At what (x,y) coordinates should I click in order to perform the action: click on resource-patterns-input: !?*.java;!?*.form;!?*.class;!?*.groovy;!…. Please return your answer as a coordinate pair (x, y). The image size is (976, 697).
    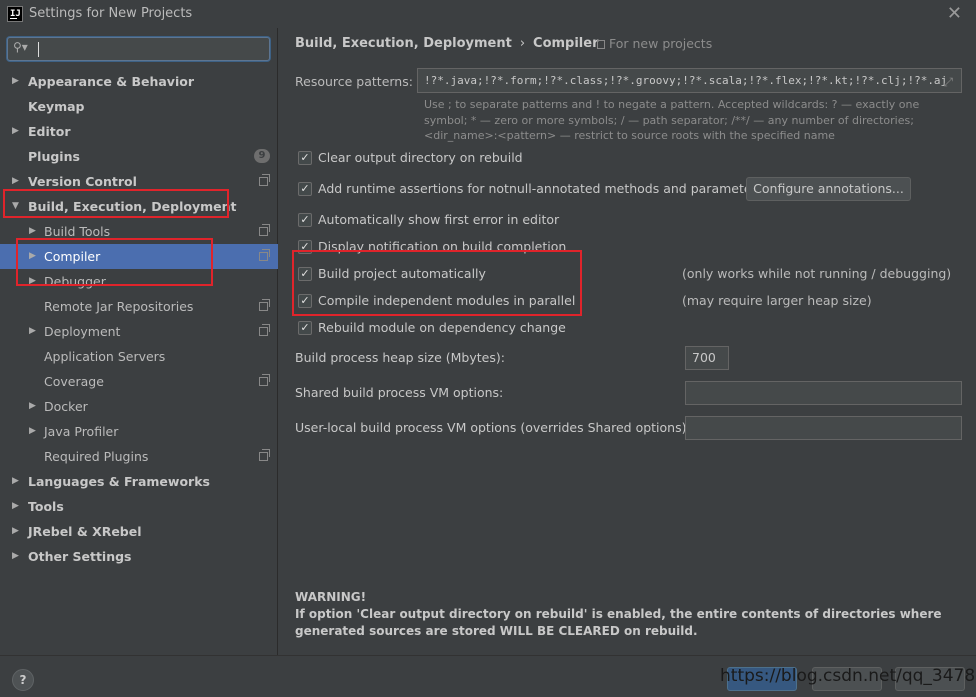
    Looking at the image, I should click on (689, 80).